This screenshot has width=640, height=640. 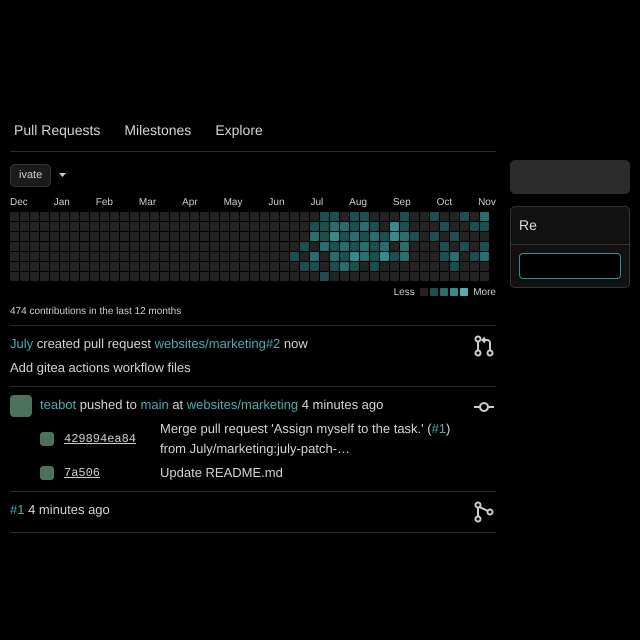 What do you see at coordinates (358, 203) in the screenshot?
I see `month-label: Aug` at bounding box center [358, 203].